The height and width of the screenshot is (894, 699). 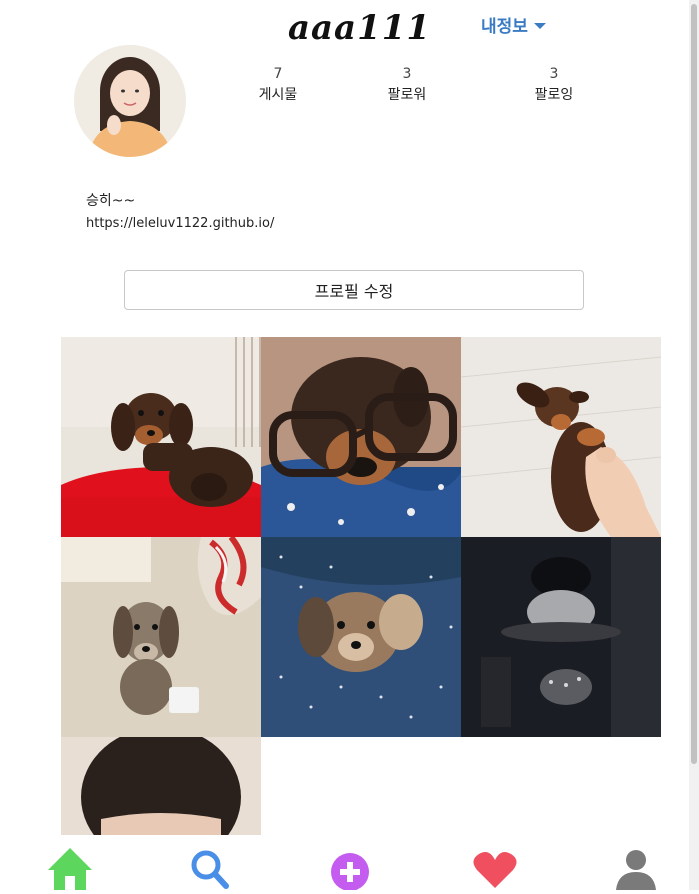 What do you see at coordinates (554, 95) in the screenshot?
I see `following-label: 팔로잉` at bounding box center [554, 95].